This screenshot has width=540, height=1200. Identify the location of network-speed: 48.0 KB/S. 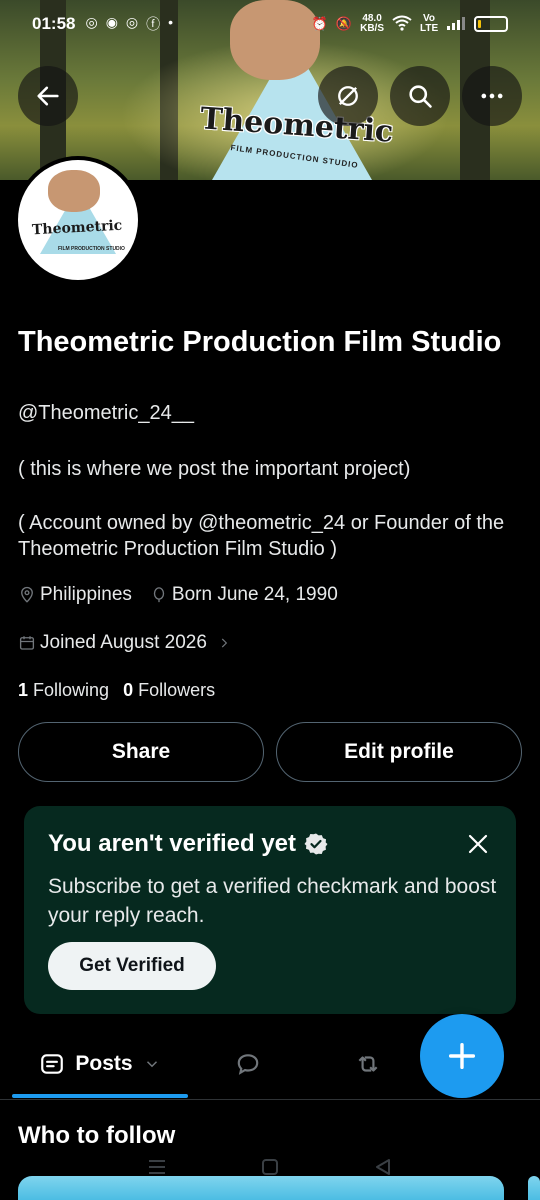
(372, 24).